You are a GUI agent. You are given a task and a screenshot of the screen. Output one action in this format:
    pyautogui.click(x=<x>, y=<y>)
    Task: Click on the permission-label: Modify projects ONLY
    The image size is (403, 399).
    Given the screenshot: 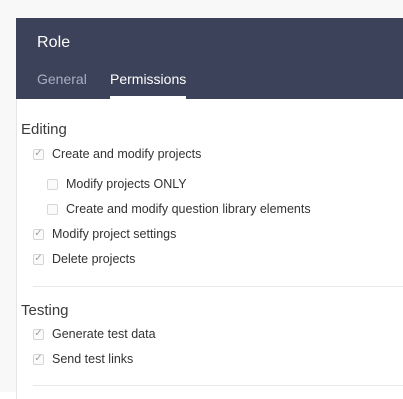 What is the action you would take?
    pyautogui.click(x=126, y=184)
    